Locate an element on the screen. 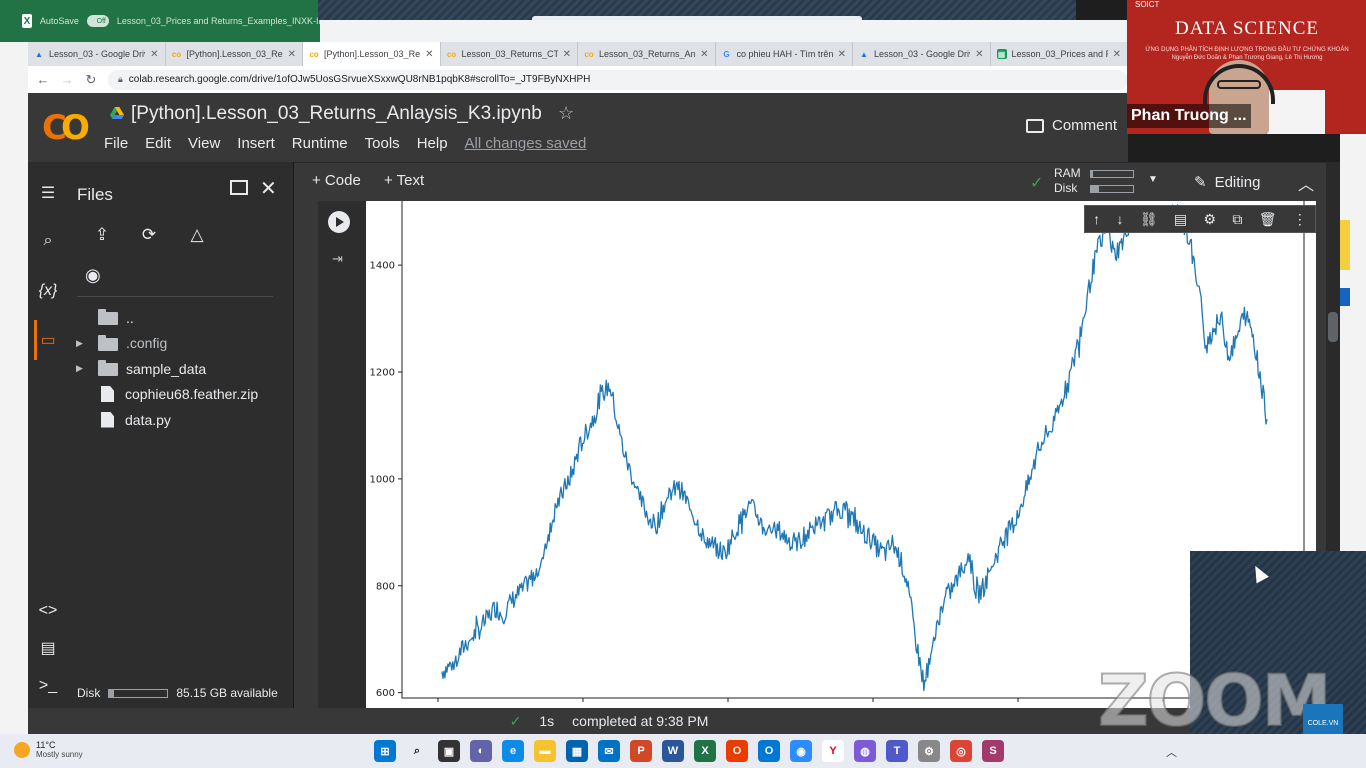 The height and width of the screenshot is (768, 1366). zoom-icon: ◉ is located at coordinates (801, 751).